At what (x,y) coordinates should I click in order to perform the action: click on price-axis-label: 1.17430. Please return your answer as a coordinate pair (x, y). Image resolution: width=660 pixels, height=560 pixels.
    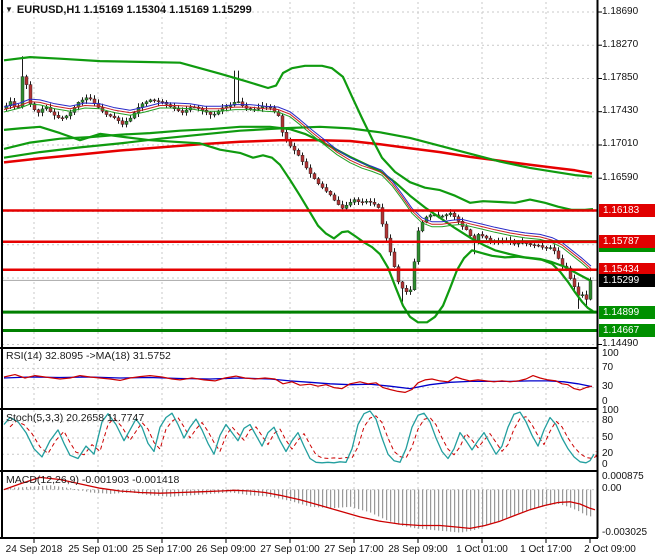
    Looking at the image, I should click on (620, 111).